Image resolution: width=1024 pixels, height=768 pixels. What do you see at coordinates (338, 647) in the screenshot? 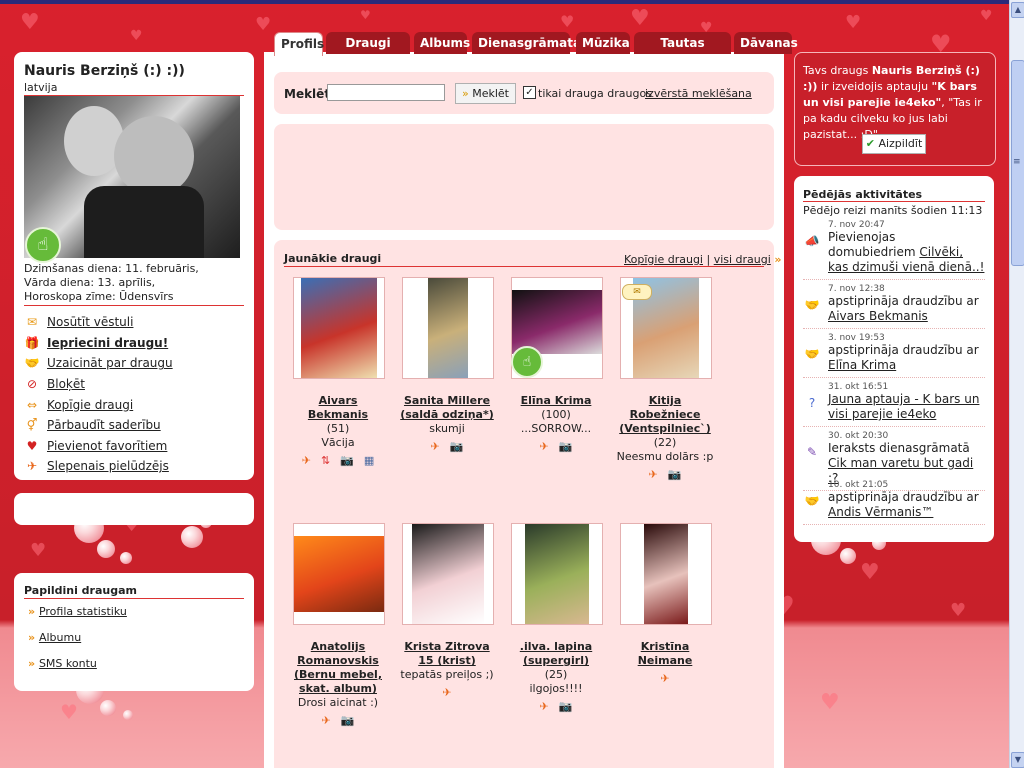
I see `friend-name: Anatolijs` at bounding box center [338, 647].